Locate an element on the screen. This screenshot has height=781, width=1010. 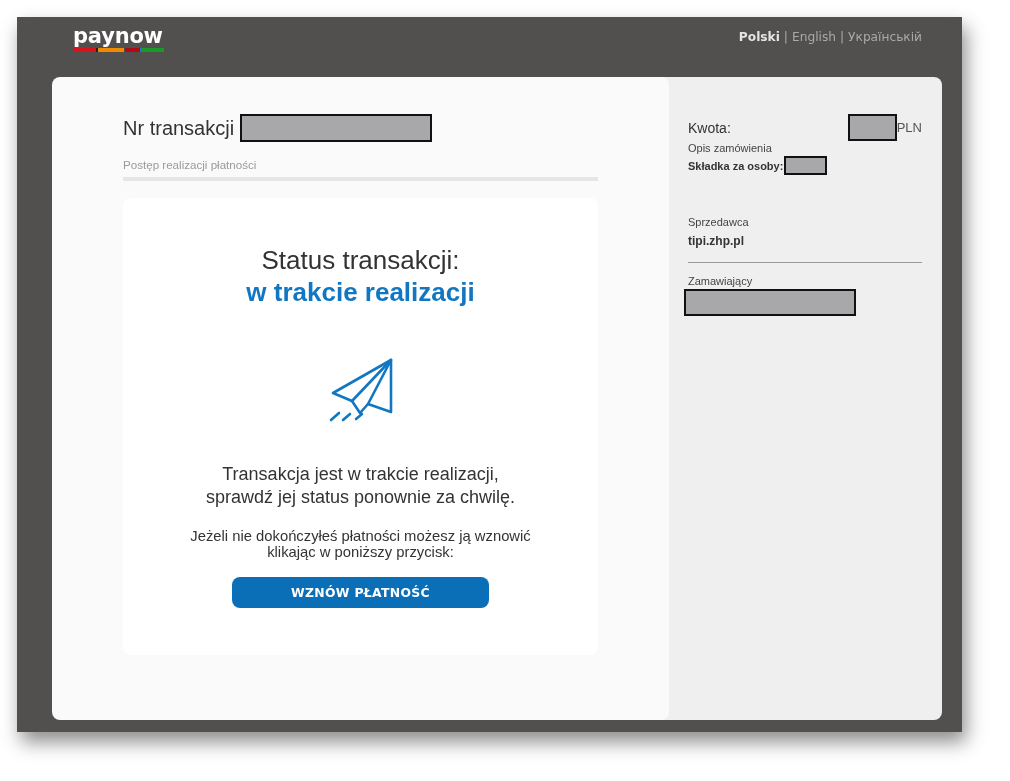
language-link: English is located at coordinates (813, 37).